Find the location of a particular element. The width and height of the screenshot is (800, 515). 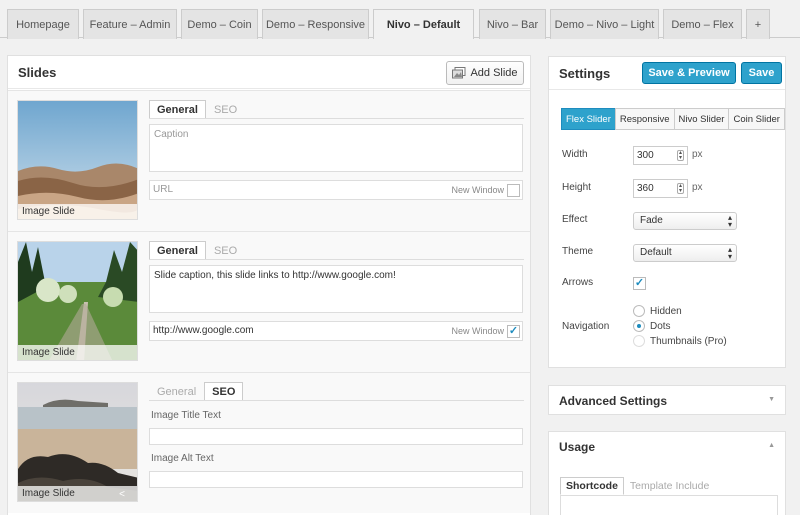

shortcode-box is located at coordinates (669, 505).